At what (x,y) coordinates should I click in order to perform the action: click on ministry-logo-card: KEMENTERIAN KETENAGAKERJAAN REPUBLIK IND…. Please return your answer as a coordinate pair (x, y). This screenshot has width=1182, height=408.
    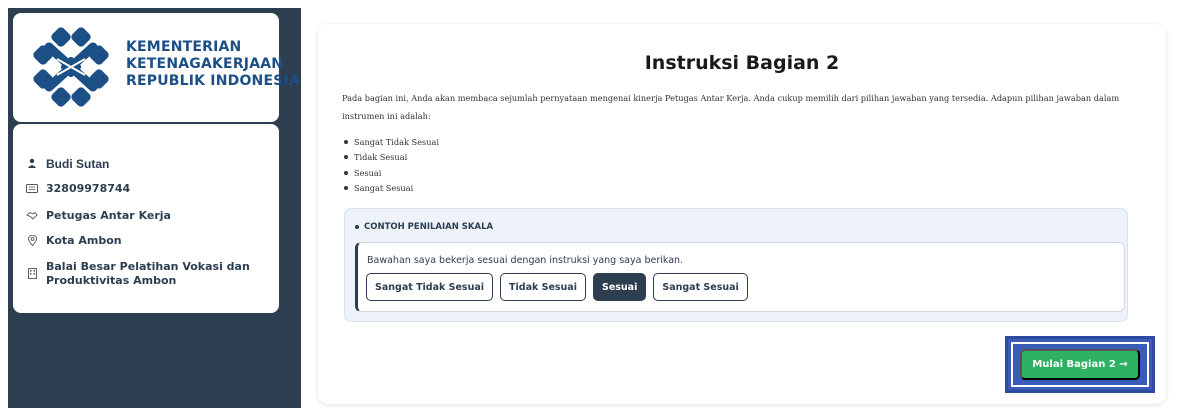
    Looking at the image, I should click on (156, 67).